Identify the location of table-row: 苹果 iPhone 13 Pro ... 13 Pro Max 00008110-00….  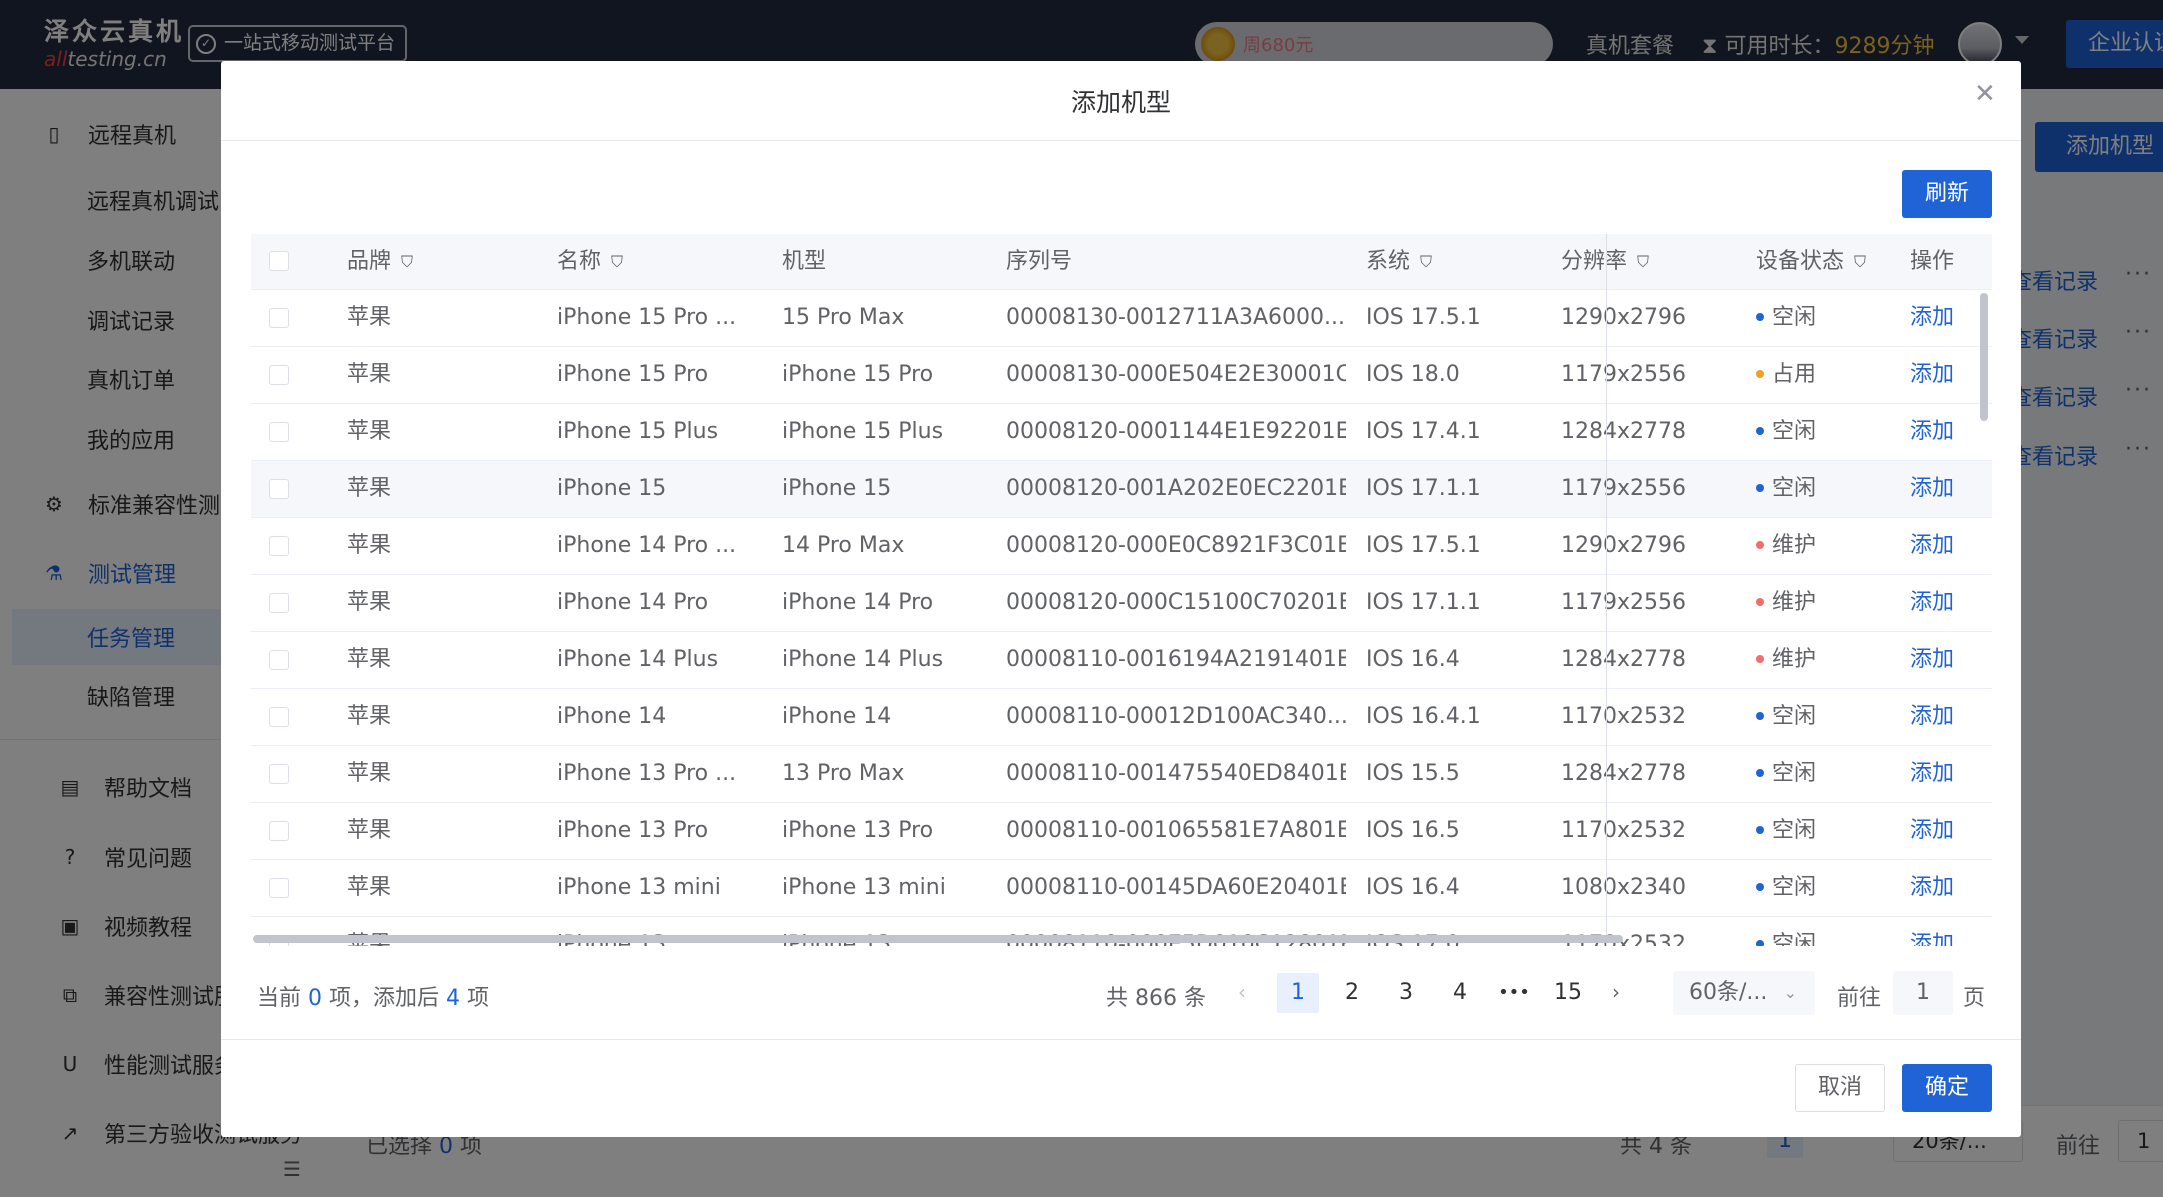
(1121, 774).